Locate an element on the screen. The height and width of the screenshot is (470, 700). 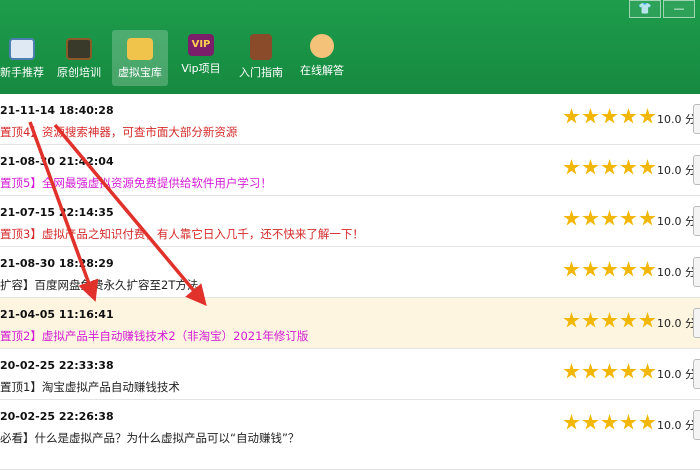
post-title: 置顶2】虚拟产品半自动赚钱技术2（非淘宝）2021年修订版 is located at coordinates (154, 336).